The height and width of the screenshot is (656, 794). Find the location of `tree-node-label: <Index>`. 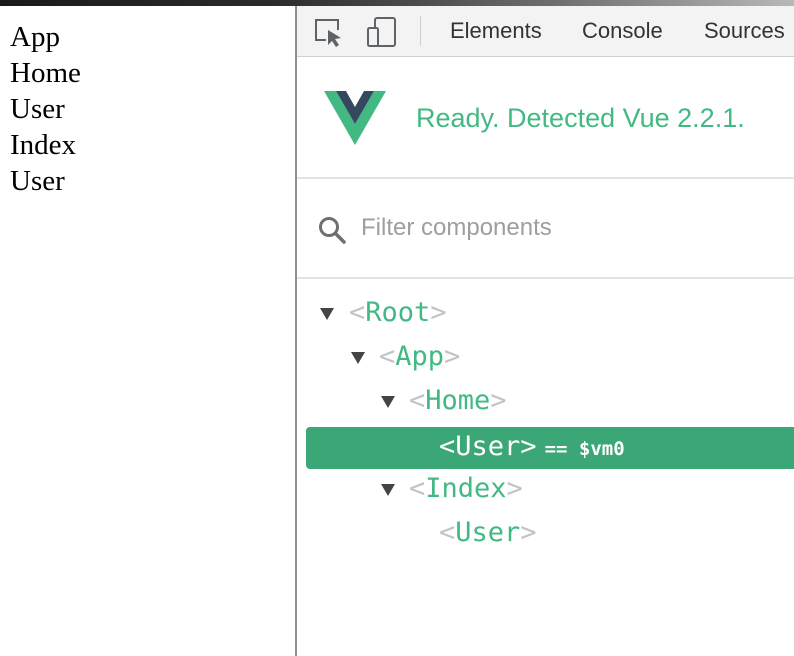

tree-node-label: <Index> is located at coordinates (466, 488).